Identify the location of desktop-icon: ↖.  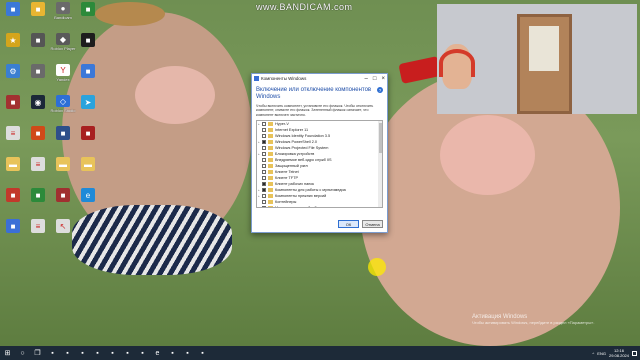
(63, 228).